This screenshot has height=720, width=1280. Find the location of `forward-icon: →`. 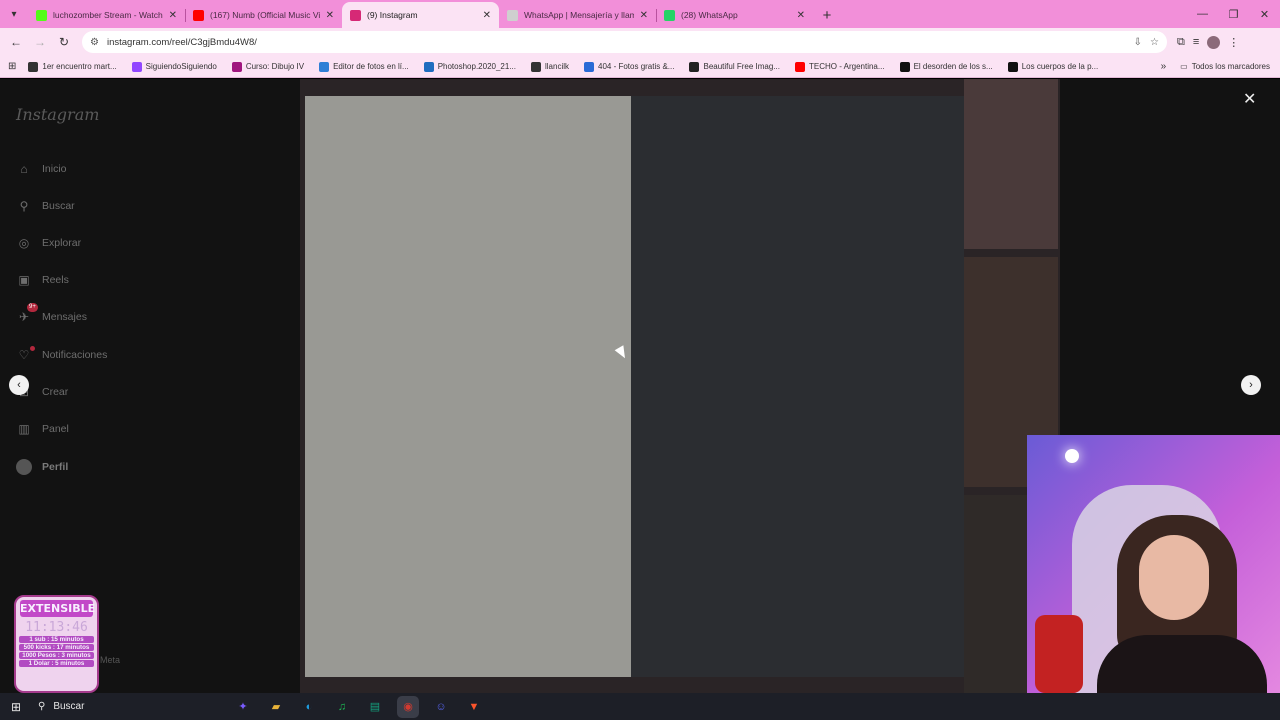

forward-icon: → is located at coordinates (40, 42).